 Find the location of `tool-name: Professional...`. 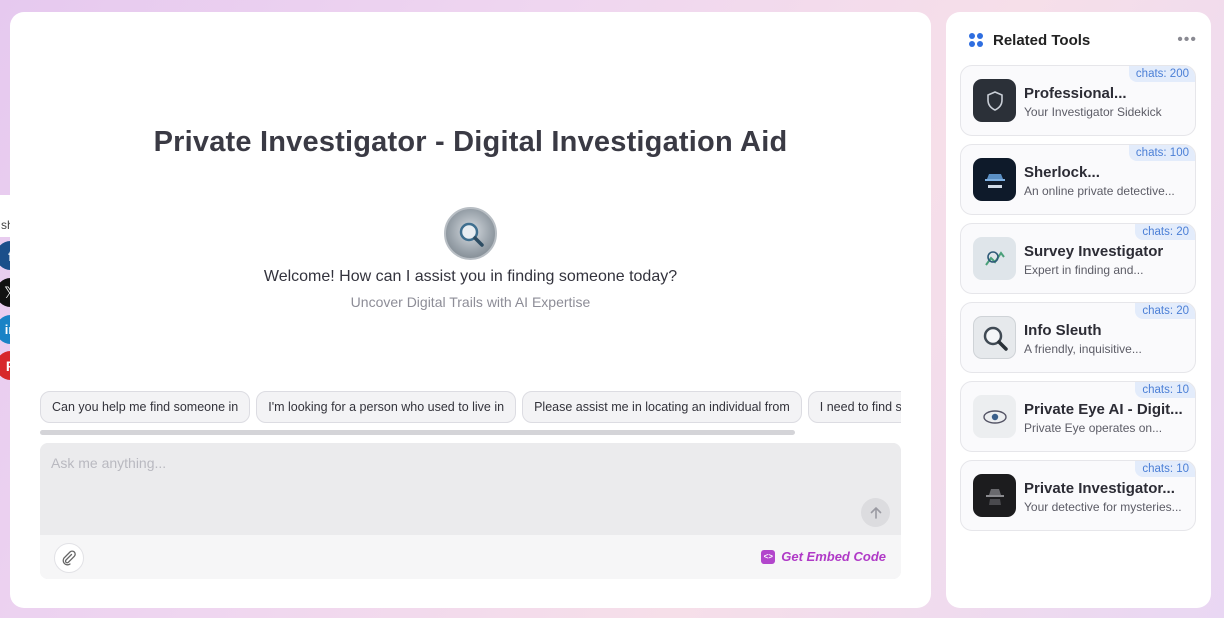

tool-name: Professional... is located at coordinates (1075, 93).